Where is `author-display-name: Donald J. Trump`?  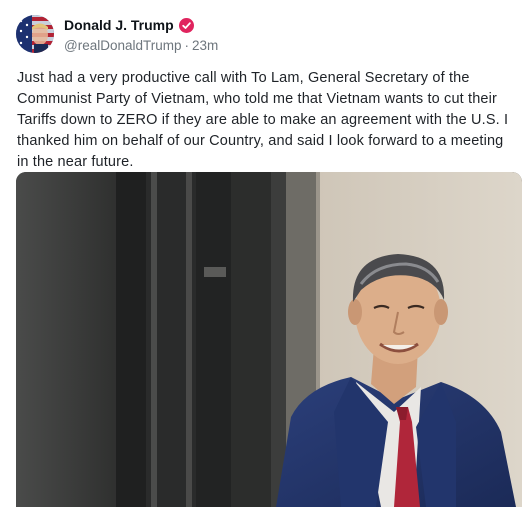
author-display-name: Donald J. Trump is located at coordinates (119, 25).